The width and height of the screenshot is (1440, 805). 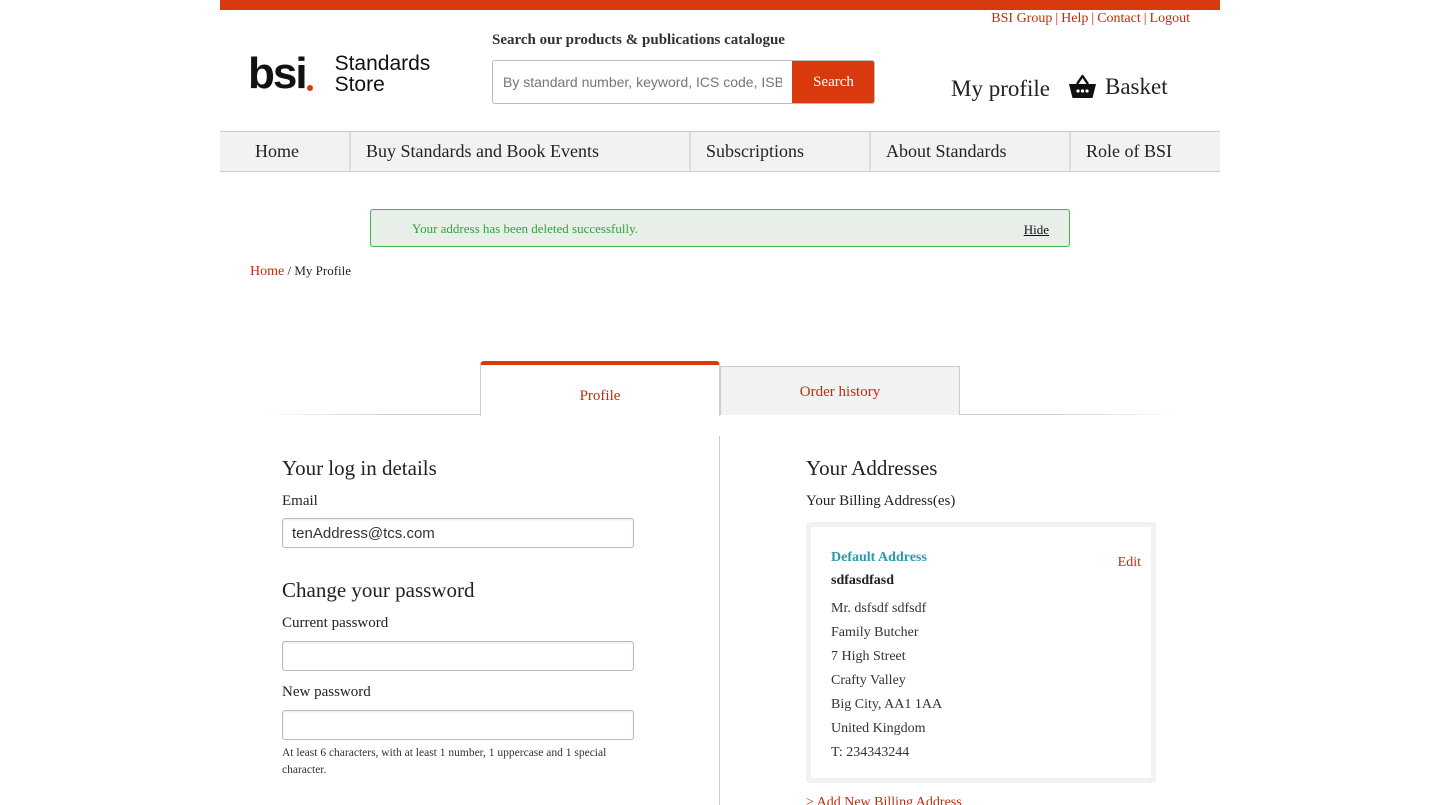 I want to click on search-input, so click(x=642, y=82).